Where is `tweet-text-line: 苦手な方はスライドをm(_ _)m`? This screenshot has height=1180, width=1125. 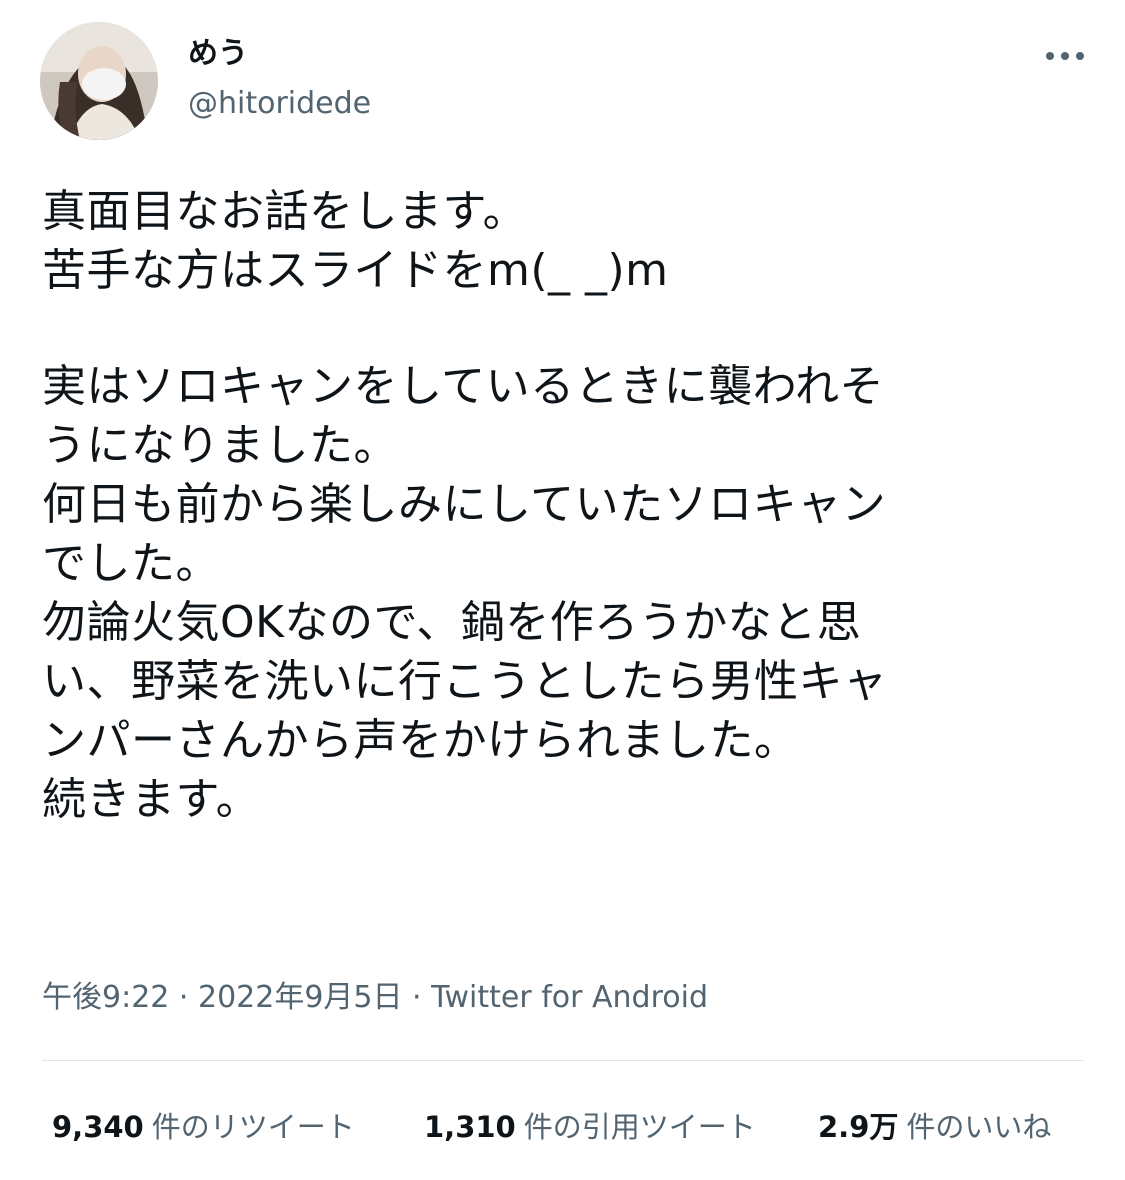 tweet-text-line: 苦手な方はスライドをm(_ _)m is located at coordinates (355, 270).